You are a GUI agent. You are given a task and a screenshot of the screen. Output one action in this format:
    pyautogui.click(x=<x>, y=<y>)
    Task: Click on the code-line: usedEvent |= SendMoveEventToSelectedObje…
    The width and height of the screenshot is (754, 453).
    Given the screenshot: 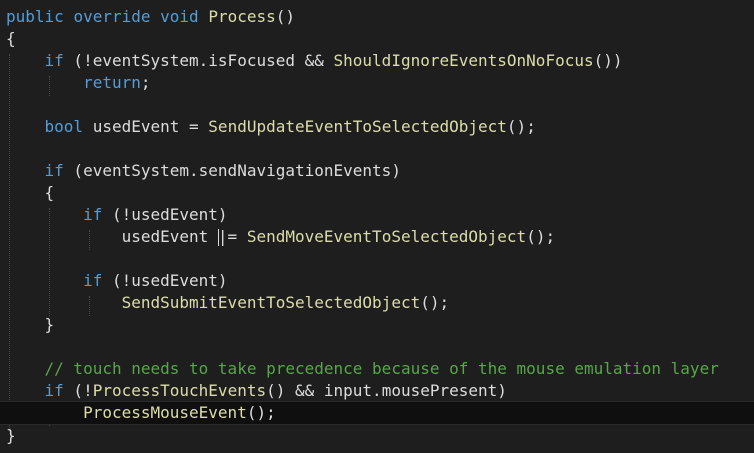 What is the action you would take?
    pyautogui.click(x=377, y=237)
    